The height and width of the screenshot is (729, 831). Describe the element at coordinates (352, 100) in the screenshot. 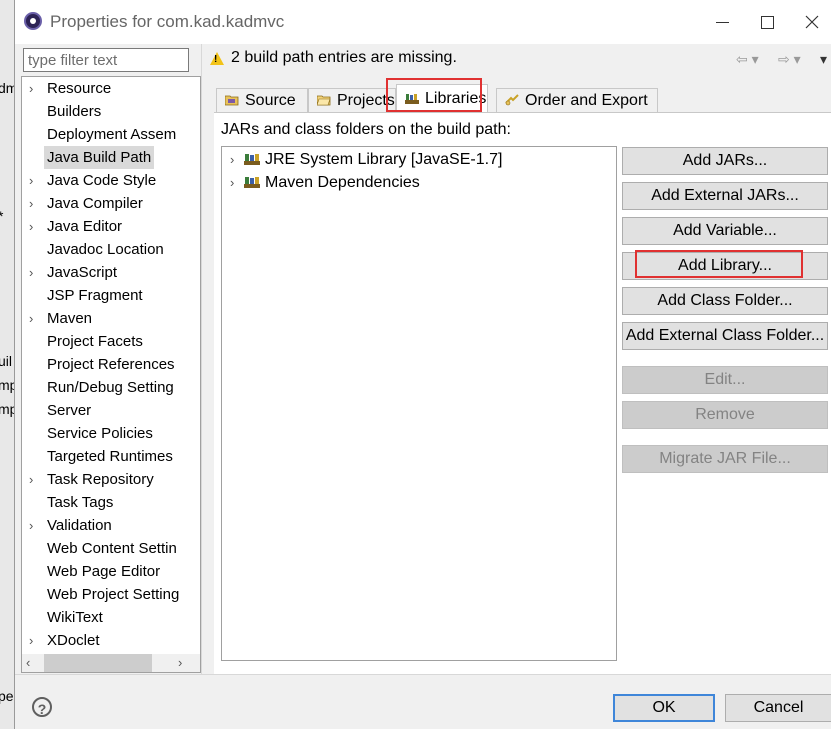

I see `tab-projects: Projects` at that location.